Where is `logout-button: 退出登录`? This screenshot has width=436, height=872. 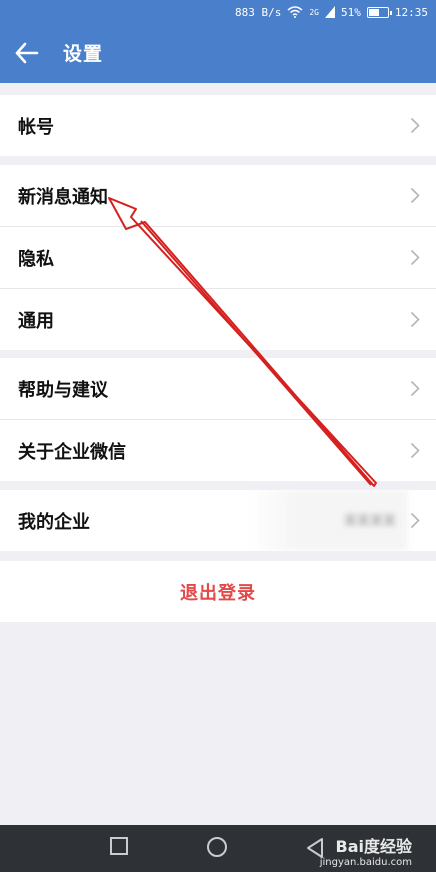
logout-button: 退出登录 is located at coordinates (218, 591).